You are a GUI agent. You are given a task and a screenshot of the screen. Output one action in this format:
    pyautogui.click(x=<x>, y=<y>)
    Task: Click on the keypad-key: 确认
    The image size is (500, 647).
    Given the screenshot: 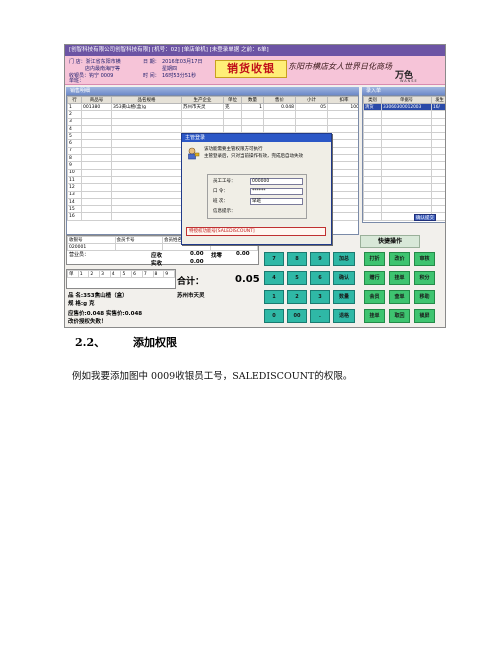 What is the action you would take?
    pyautogui.click(x=344, y=278)
    